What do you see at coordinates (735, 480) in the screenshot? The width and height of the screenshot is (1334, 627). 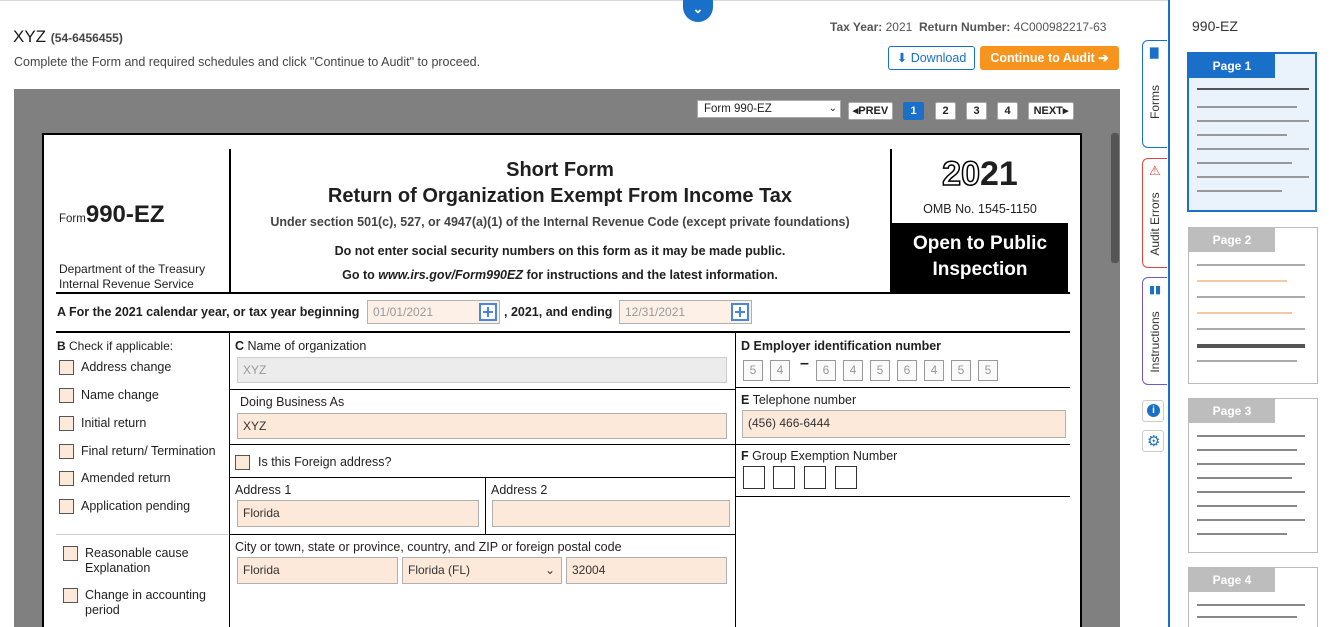 I see `section-d-divider` at bounding box center [735, 480].